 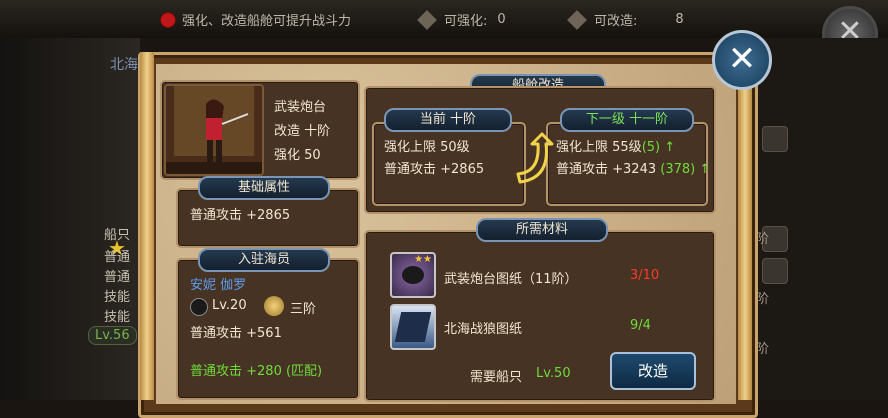 What do you see at coordinates (112, 335) in the screenshot?
I see `bg-level-badge: Lv.56` at bounding box center [112, 335].